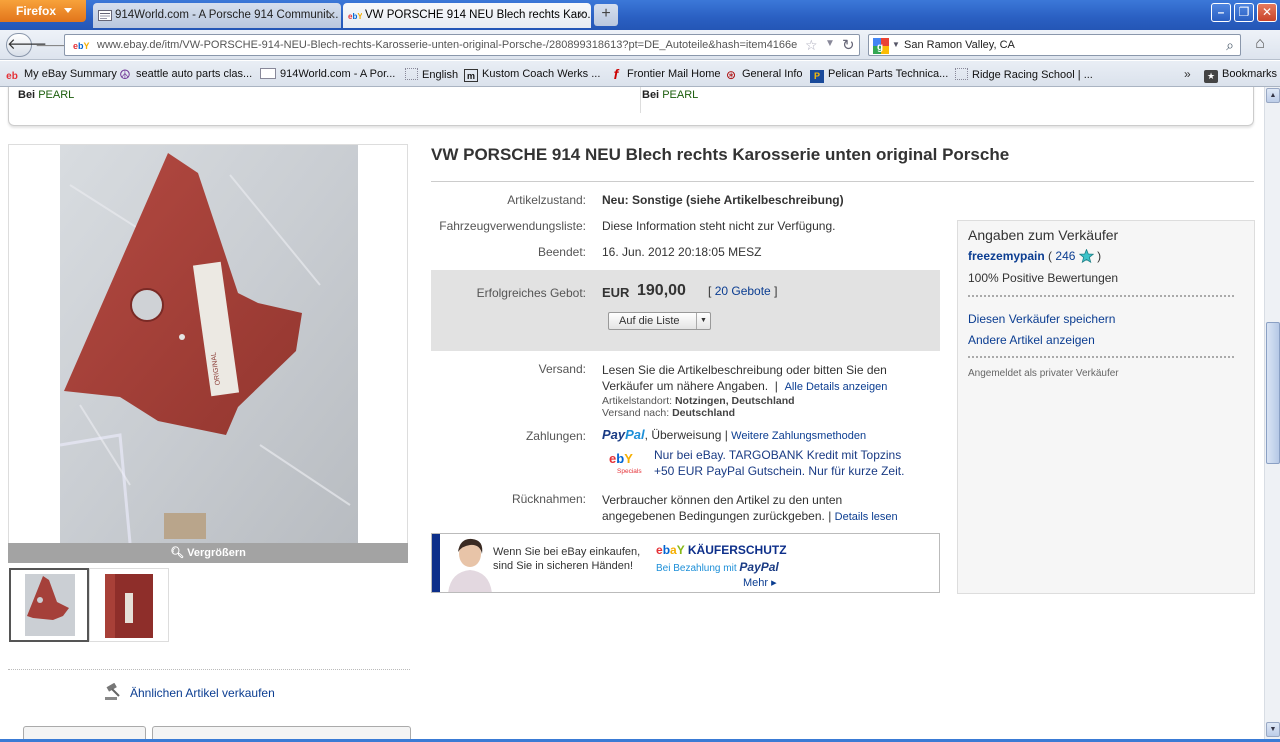 The image size is (1280, 742). I want to click on bei-label: Bei, so click(651, 95).